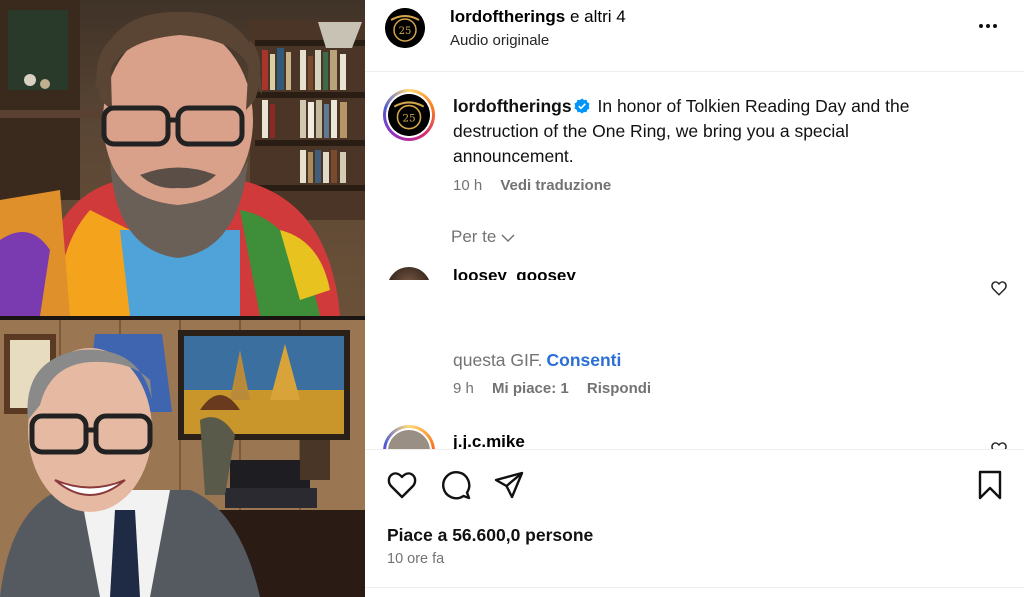 The width and height of the screenshot is (1024, 597). Describe the element at coordinates (507, 16) in the screenshot. I see `header-username: lordoftherings` at that location.